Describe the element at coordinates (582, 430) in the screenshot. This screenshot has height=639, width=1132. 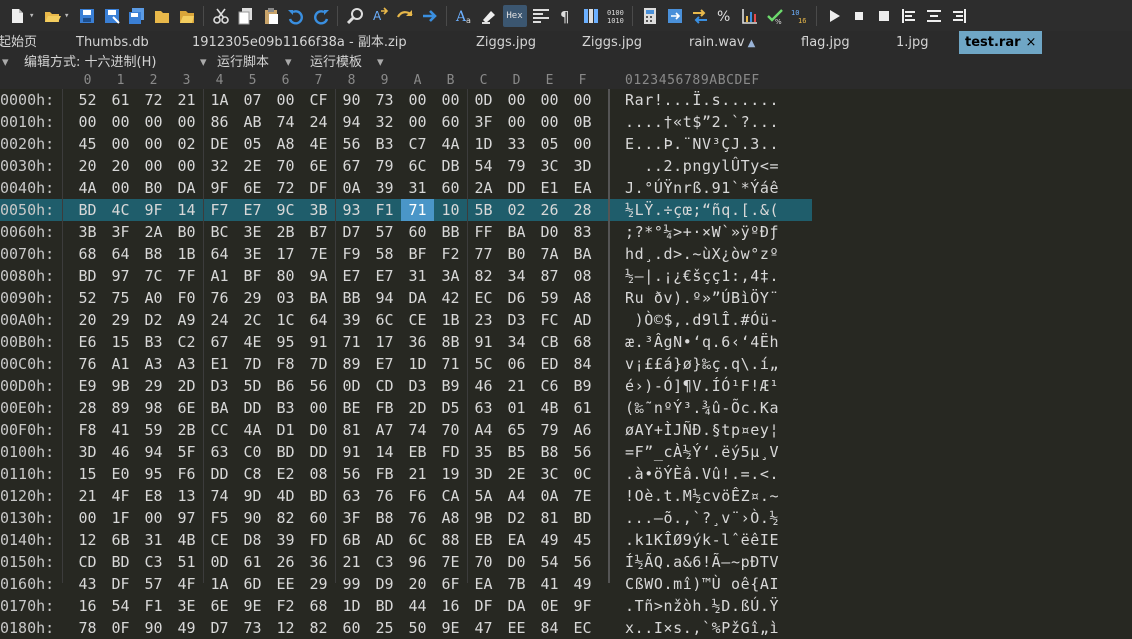
I see `hex-byte: A6` at that location.